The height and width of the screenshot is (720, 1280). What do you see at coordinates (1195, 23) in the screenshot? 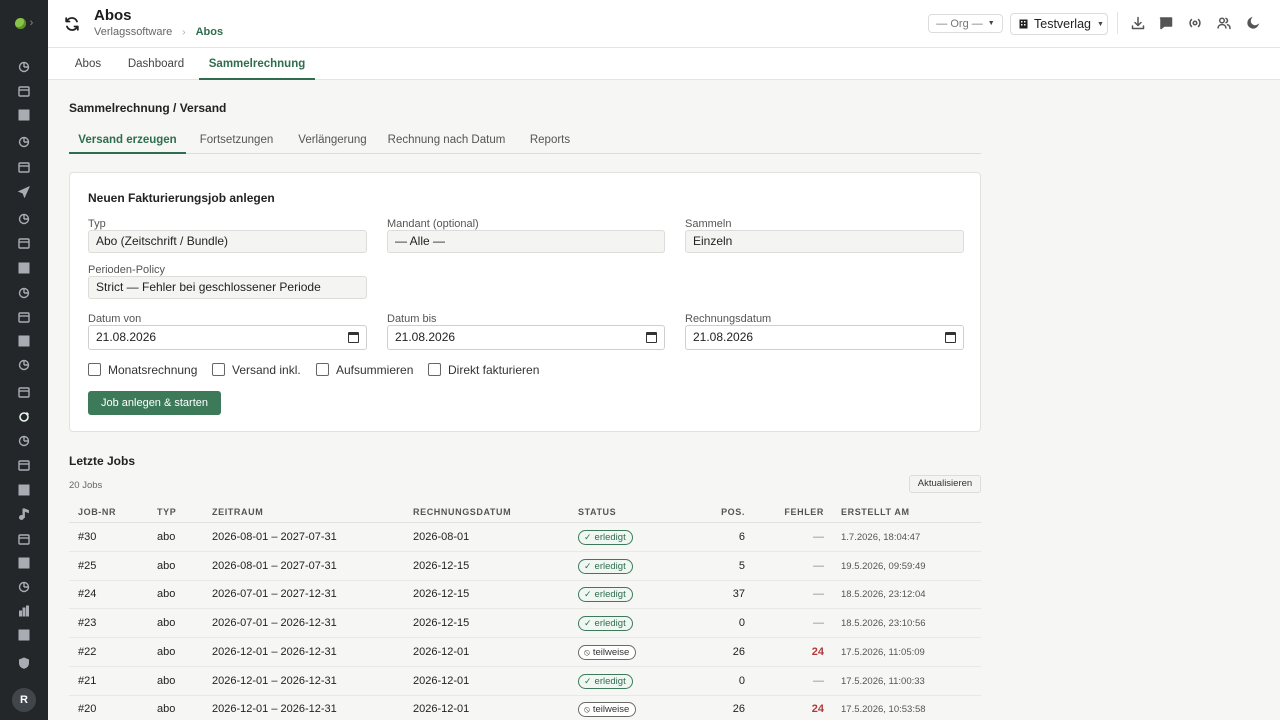
I see `broadcast-icon` at bounding box center [1195, 23].